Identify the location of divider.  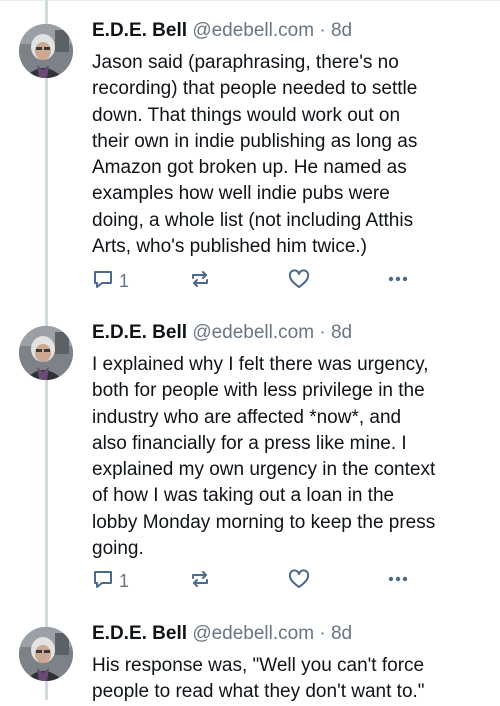
(250, 0).